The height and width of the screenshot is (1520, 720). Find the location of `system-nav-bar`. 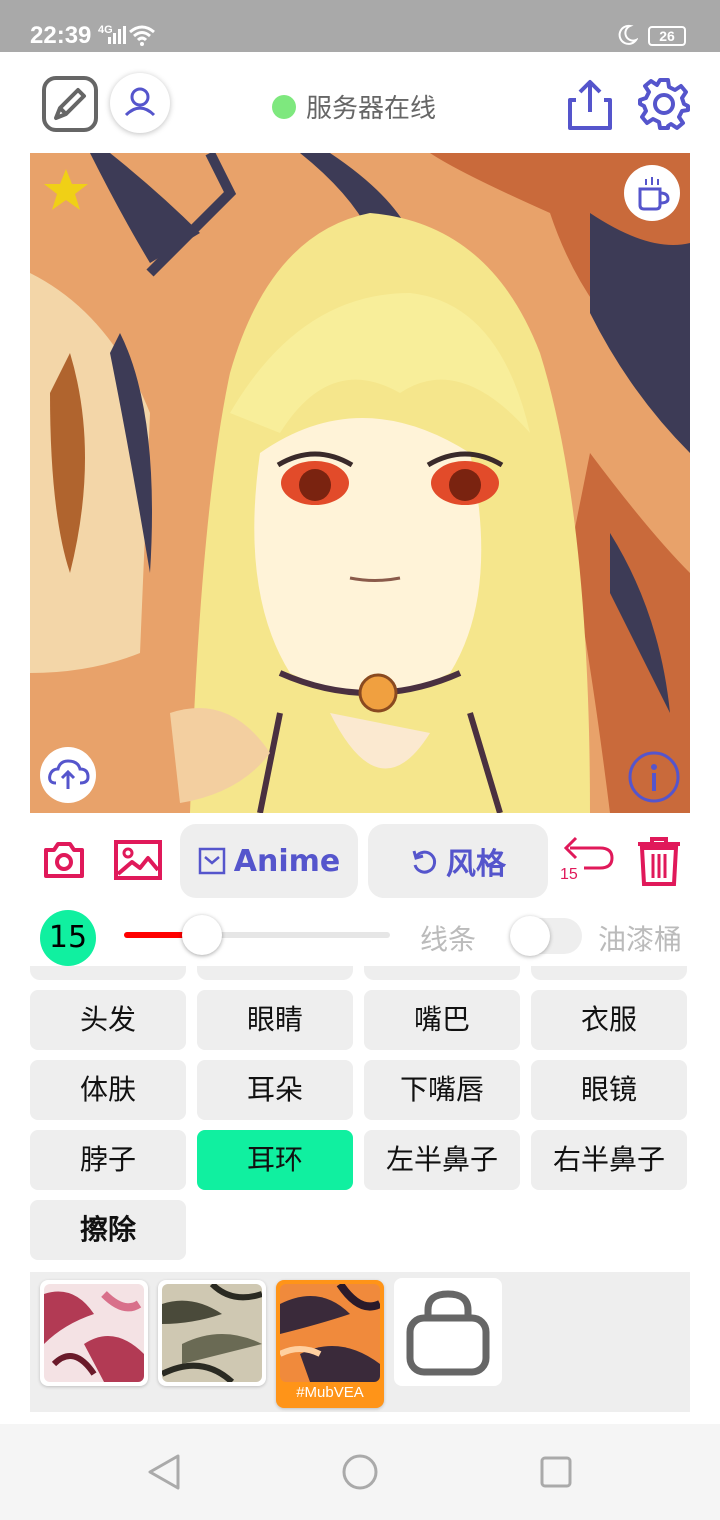

system-nav-bar is located at coordinates (360, 1472).